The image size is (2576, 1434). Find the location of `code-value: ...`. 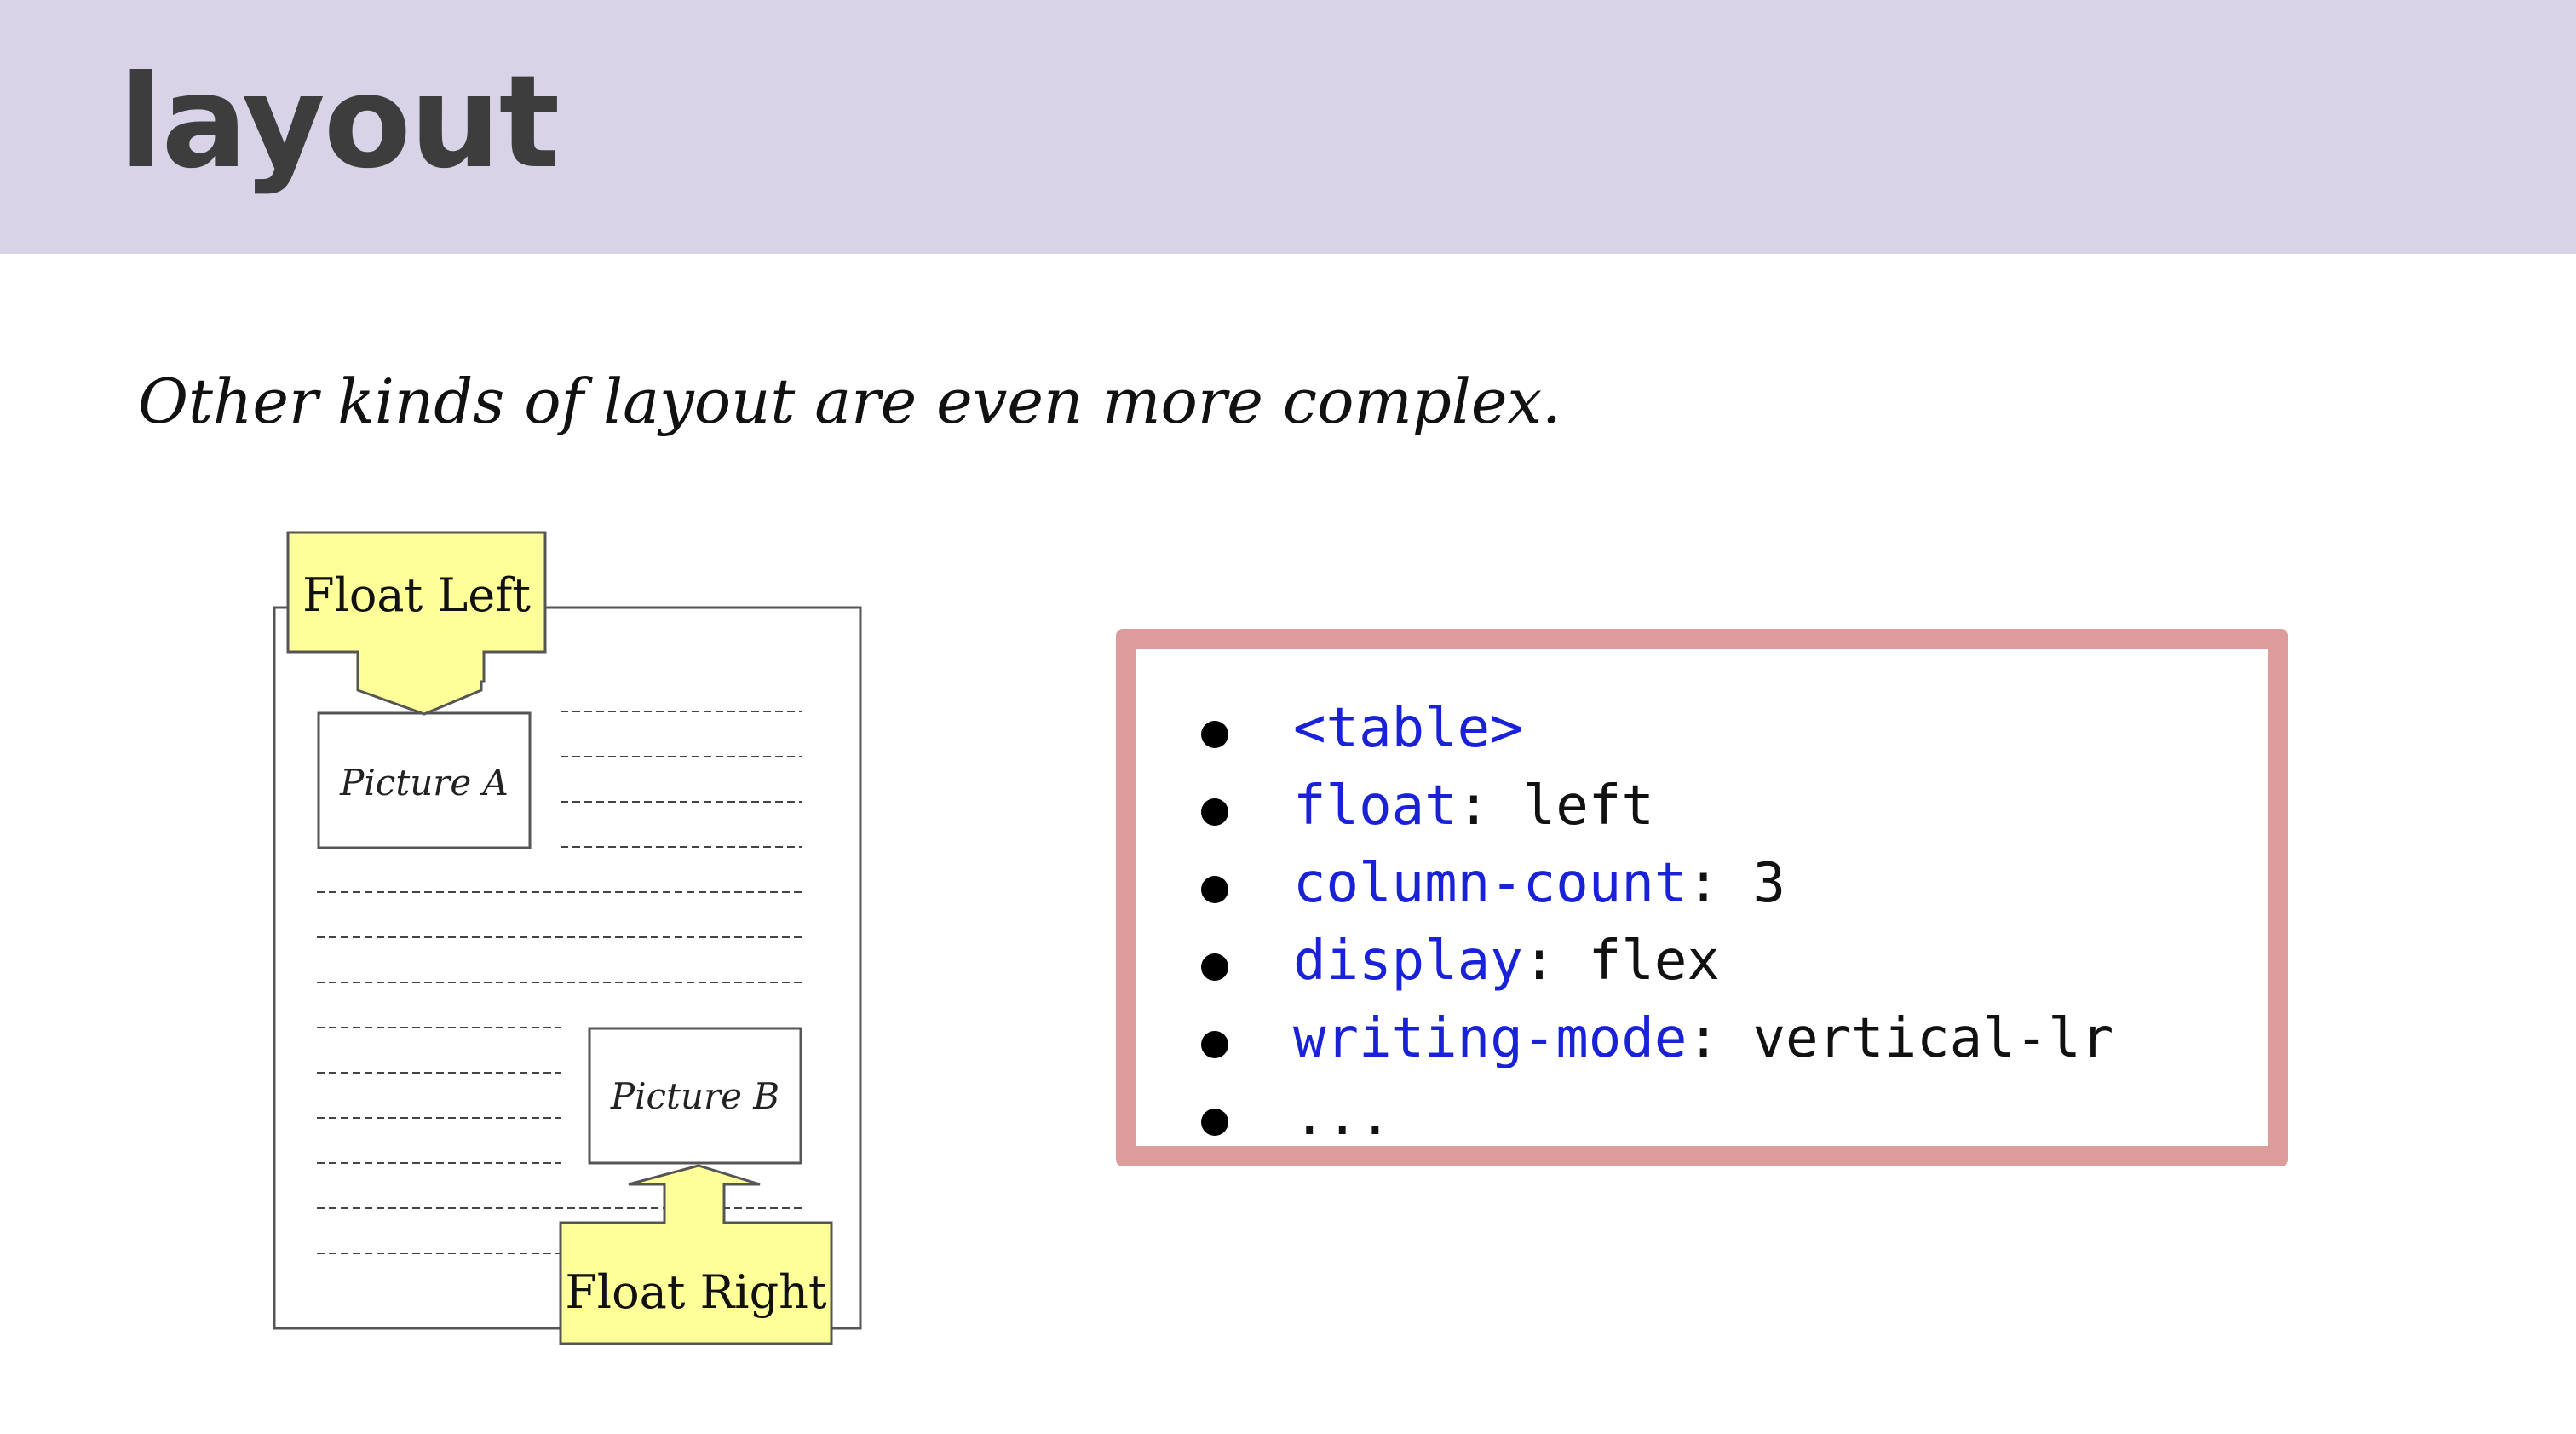

code-value: ... is located at coordinates (1342, 1116).